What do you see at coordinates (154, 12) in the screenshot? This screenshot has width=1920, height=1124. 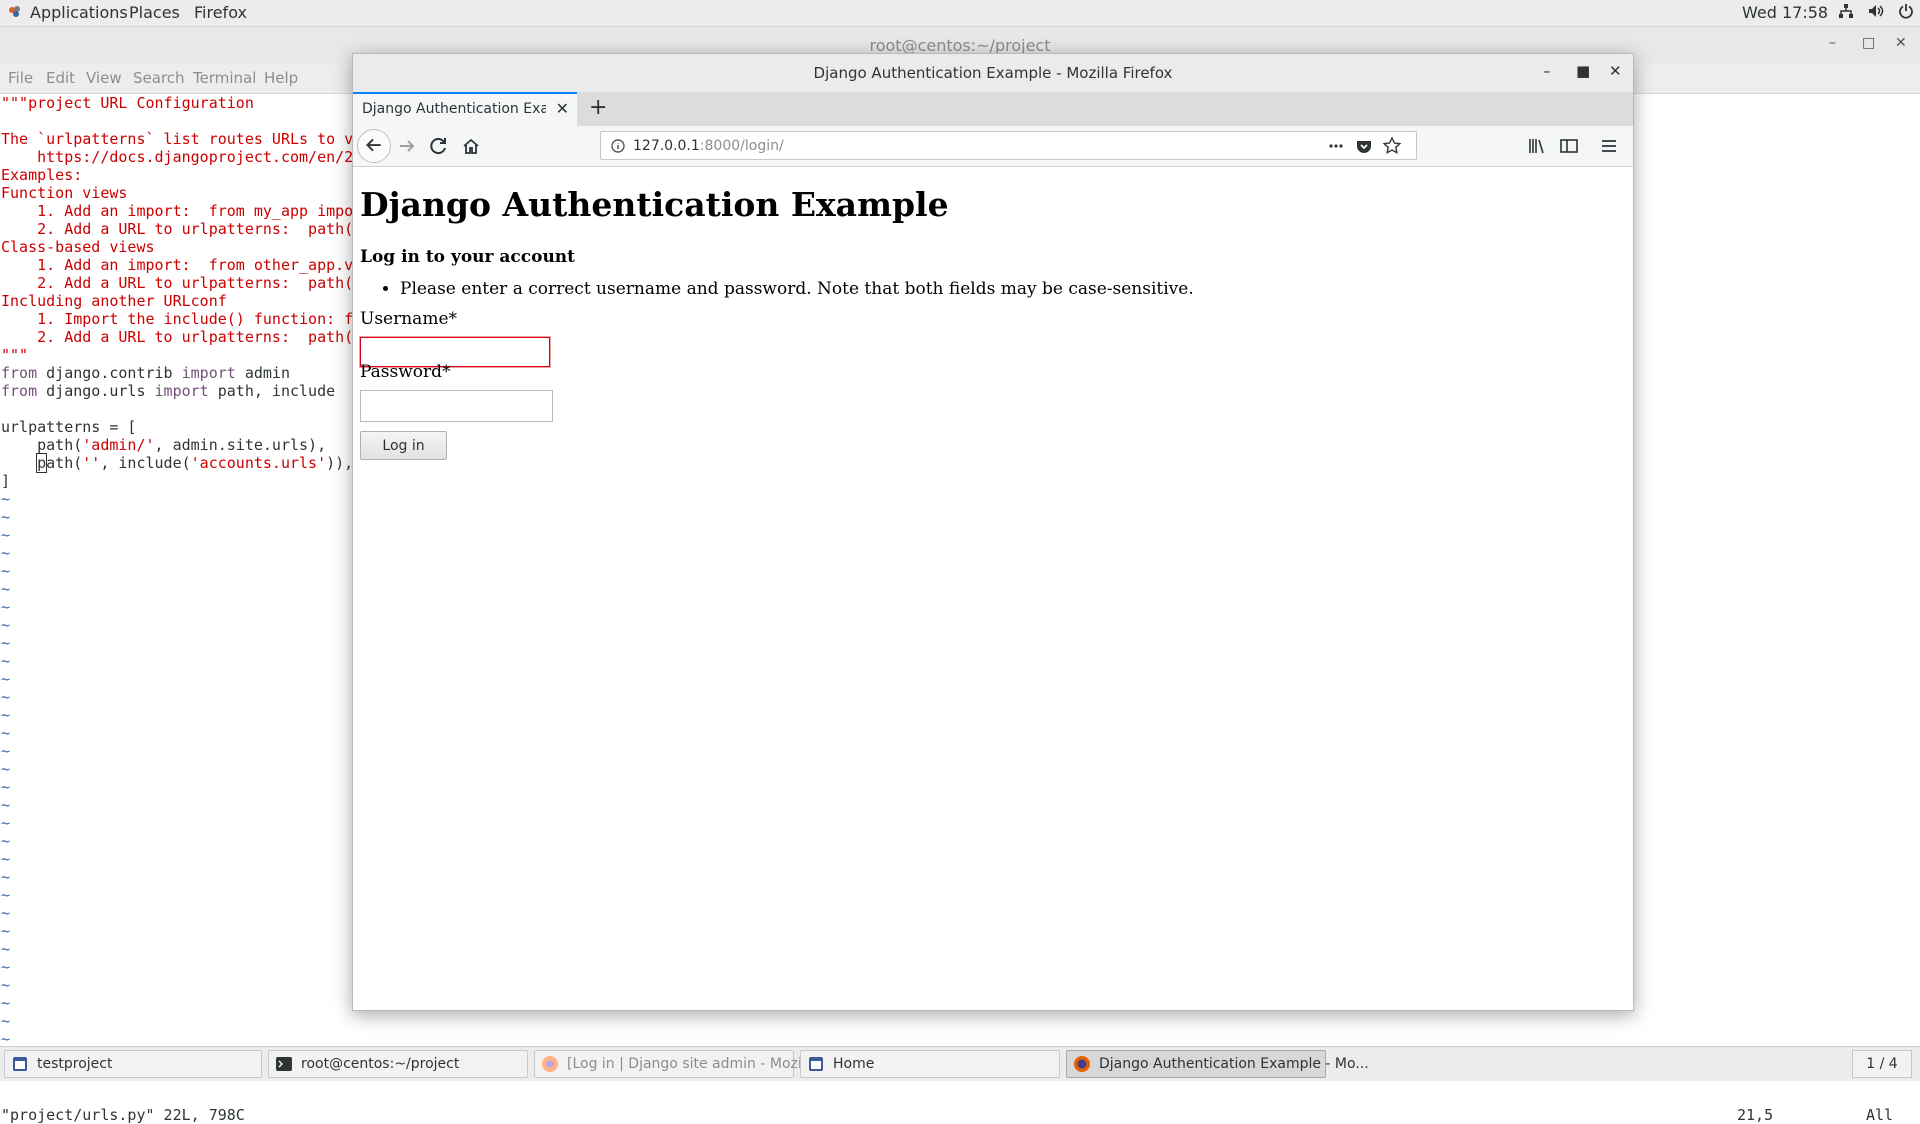 I see `places-menu: Places` at bounding box center [154, 12].